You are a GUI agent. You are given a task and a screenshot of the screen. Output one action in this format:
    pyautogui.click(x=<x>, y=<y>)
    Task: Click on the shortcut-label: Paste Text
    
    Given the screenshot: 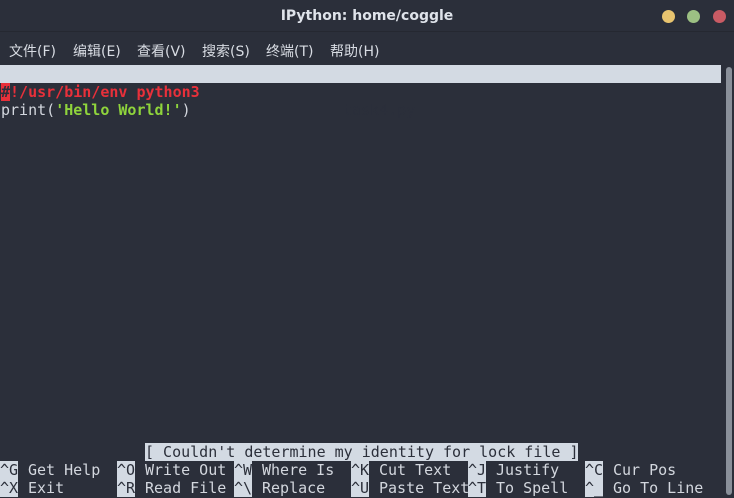 What is the action you would take?
    pyautogui.click(x=424, y=488)
    